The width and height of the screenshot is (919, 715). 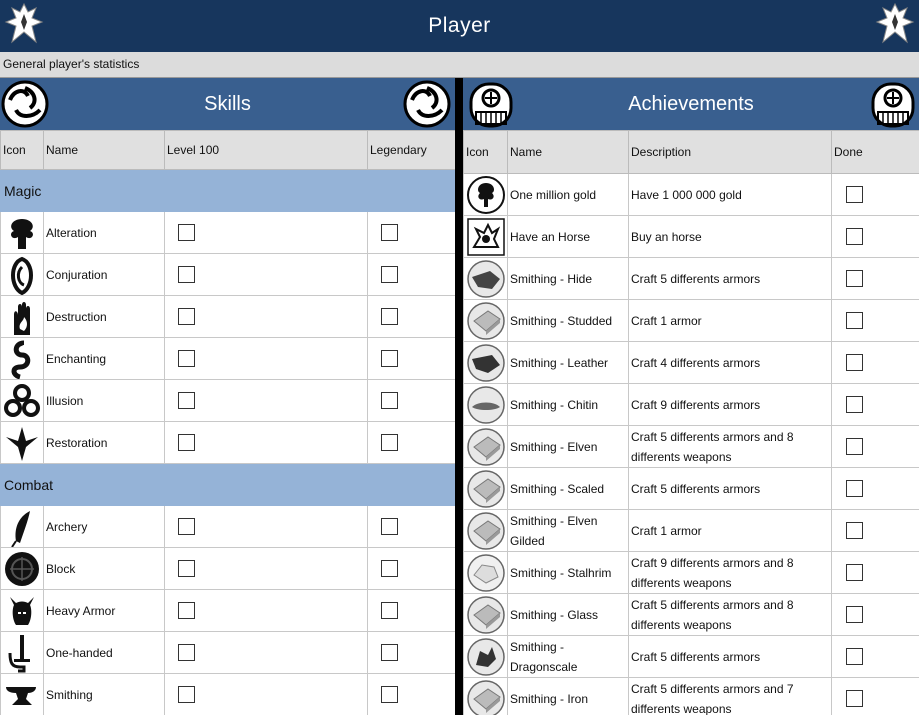 I want to click on table-row: Have an Horse Buy an horse, so click(x=691, y=236).